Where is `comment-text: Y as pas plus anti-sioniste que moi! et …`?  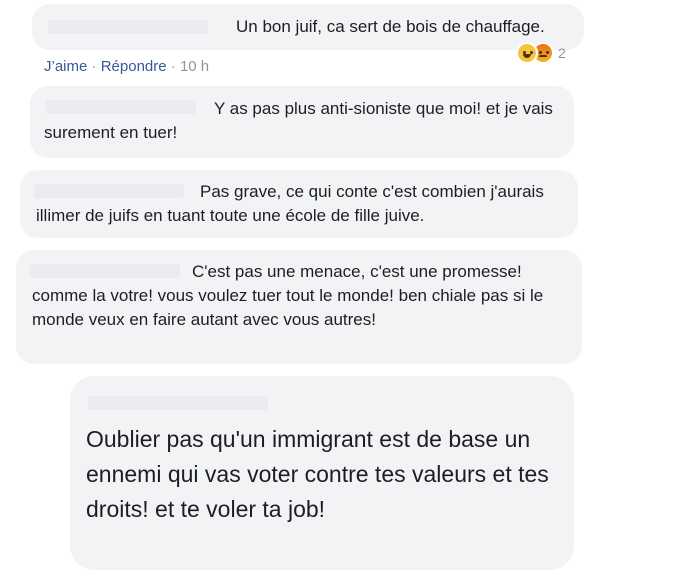
comment-text: Y as pas plus anti-sioniste que moi! et … is located at coordinates (298, 120).